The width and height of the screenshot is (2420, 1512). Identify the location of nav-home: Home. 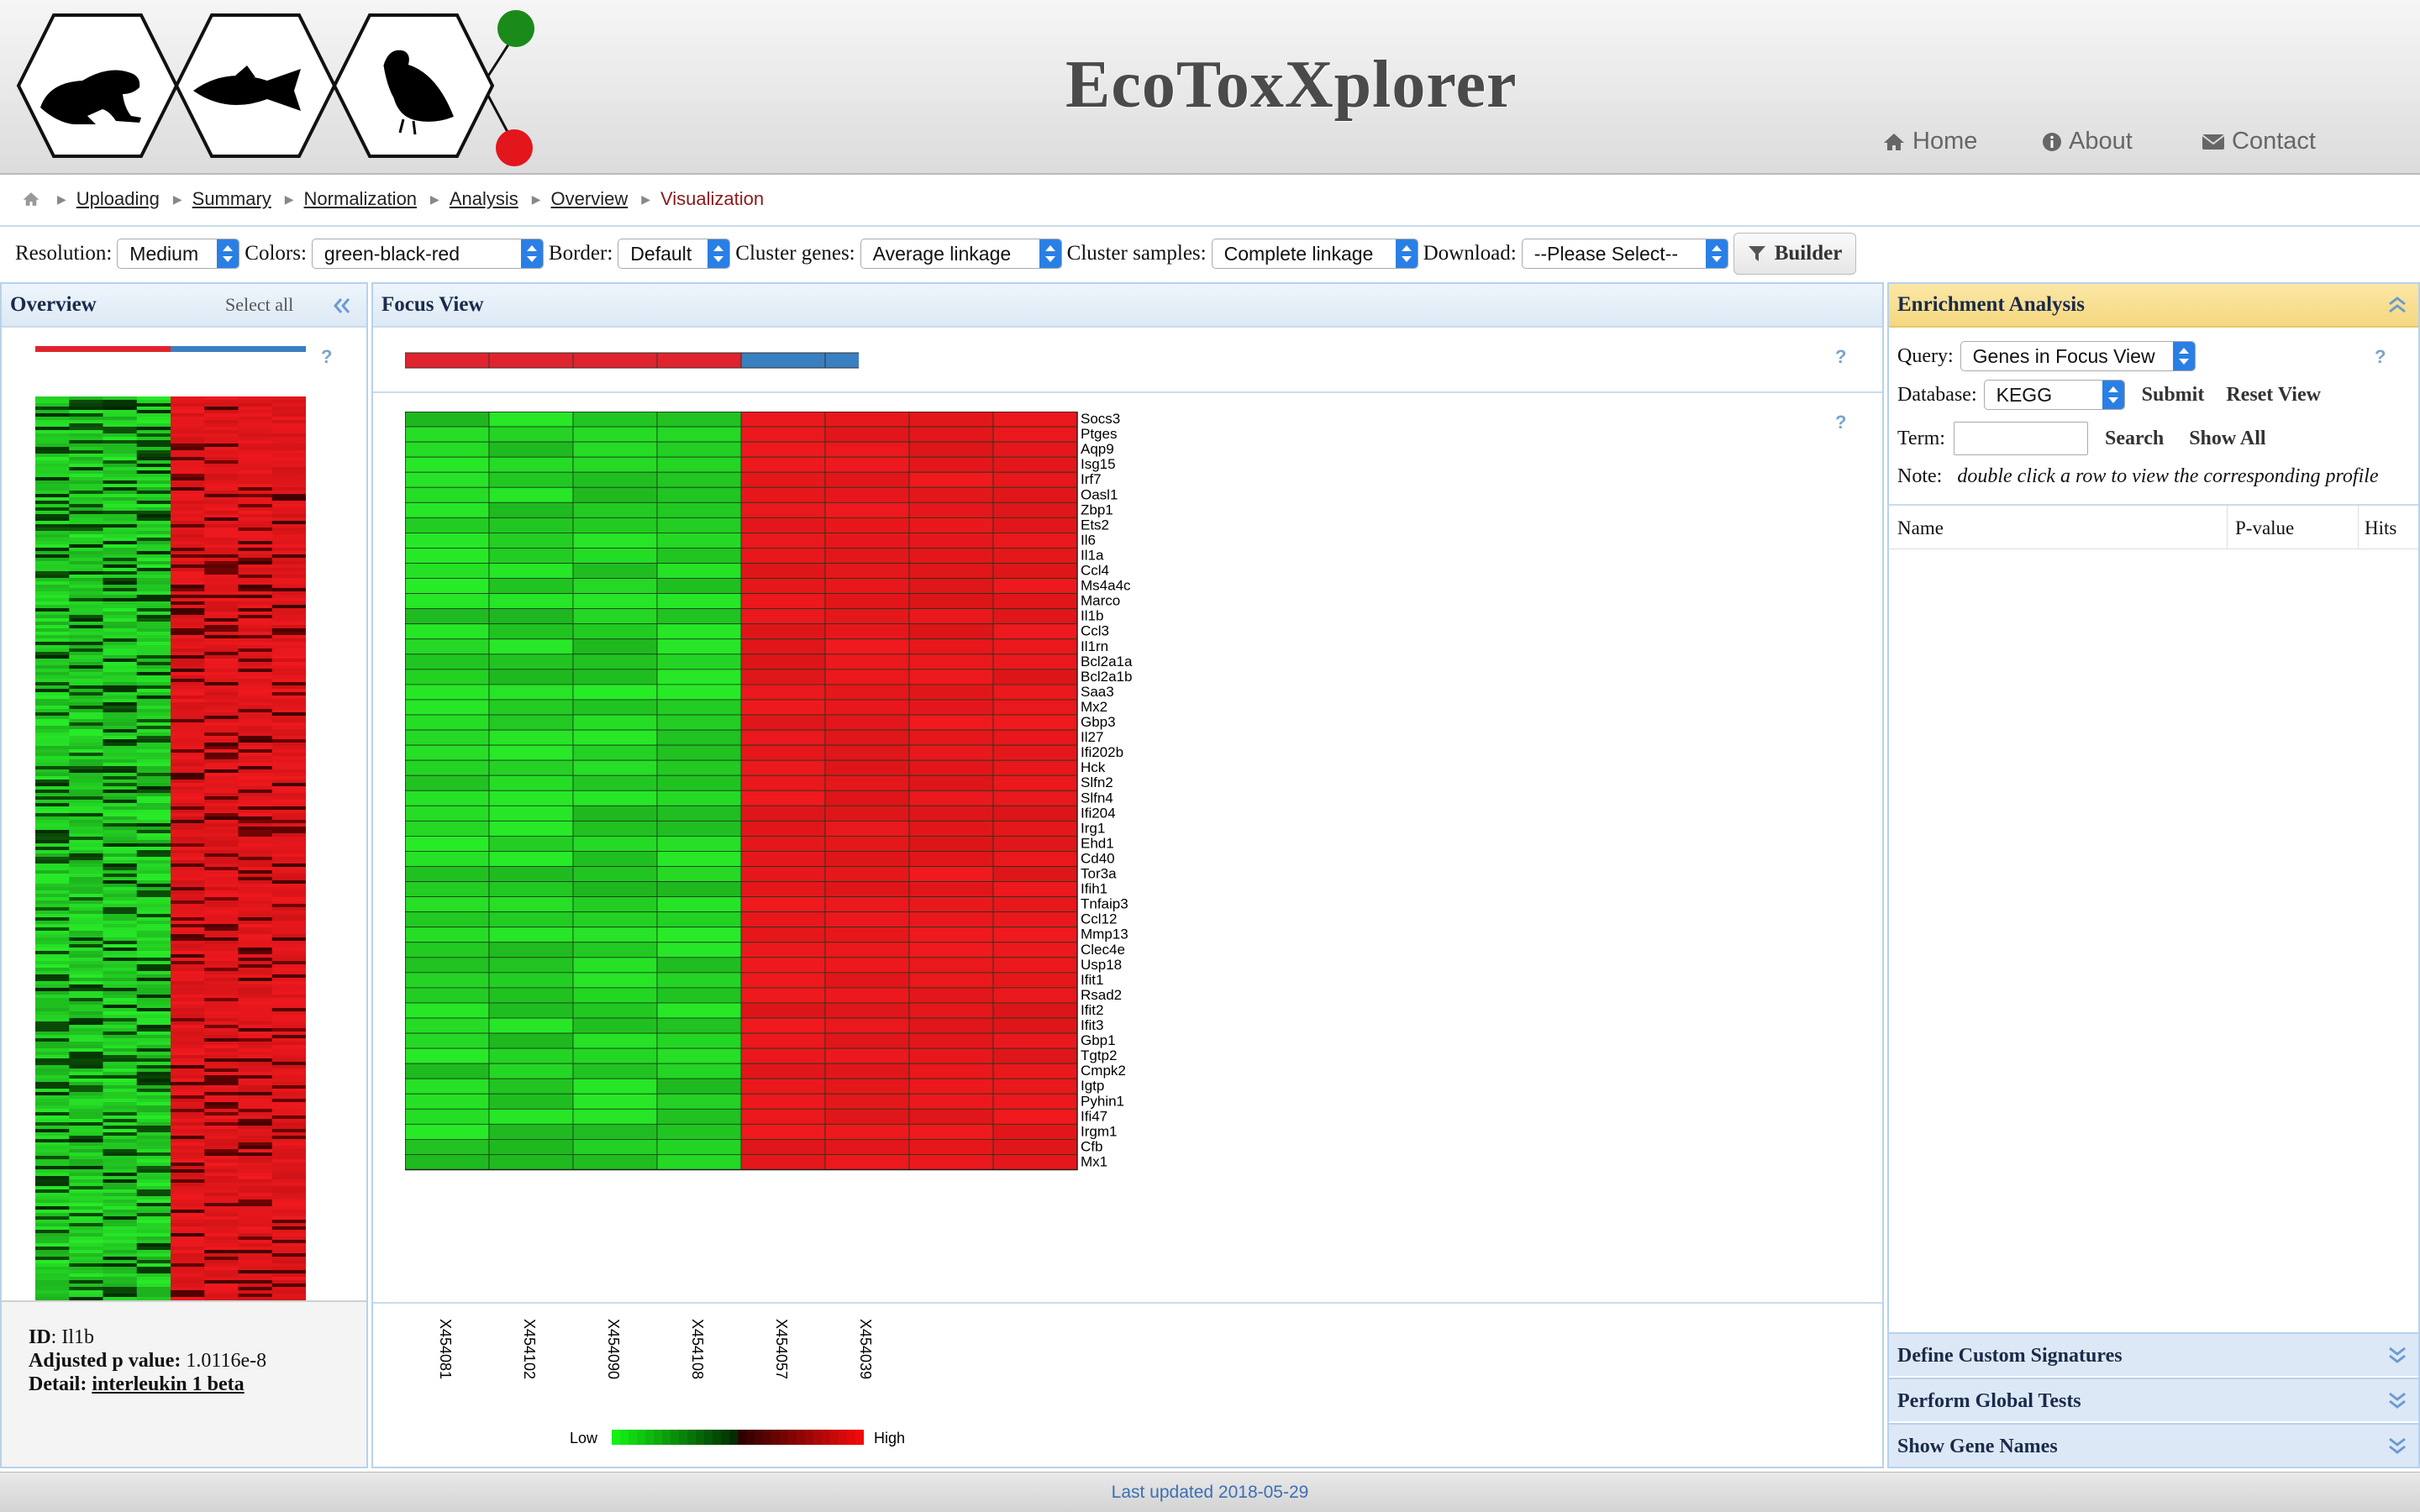
(1929, 141).